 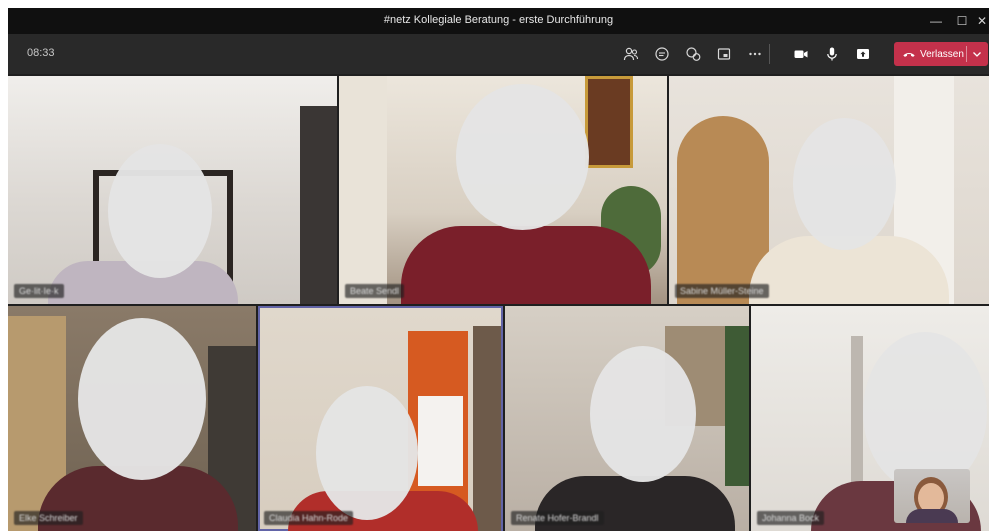 I want to click on participant-name: Beate Sendl, so click(x=375, y=291).